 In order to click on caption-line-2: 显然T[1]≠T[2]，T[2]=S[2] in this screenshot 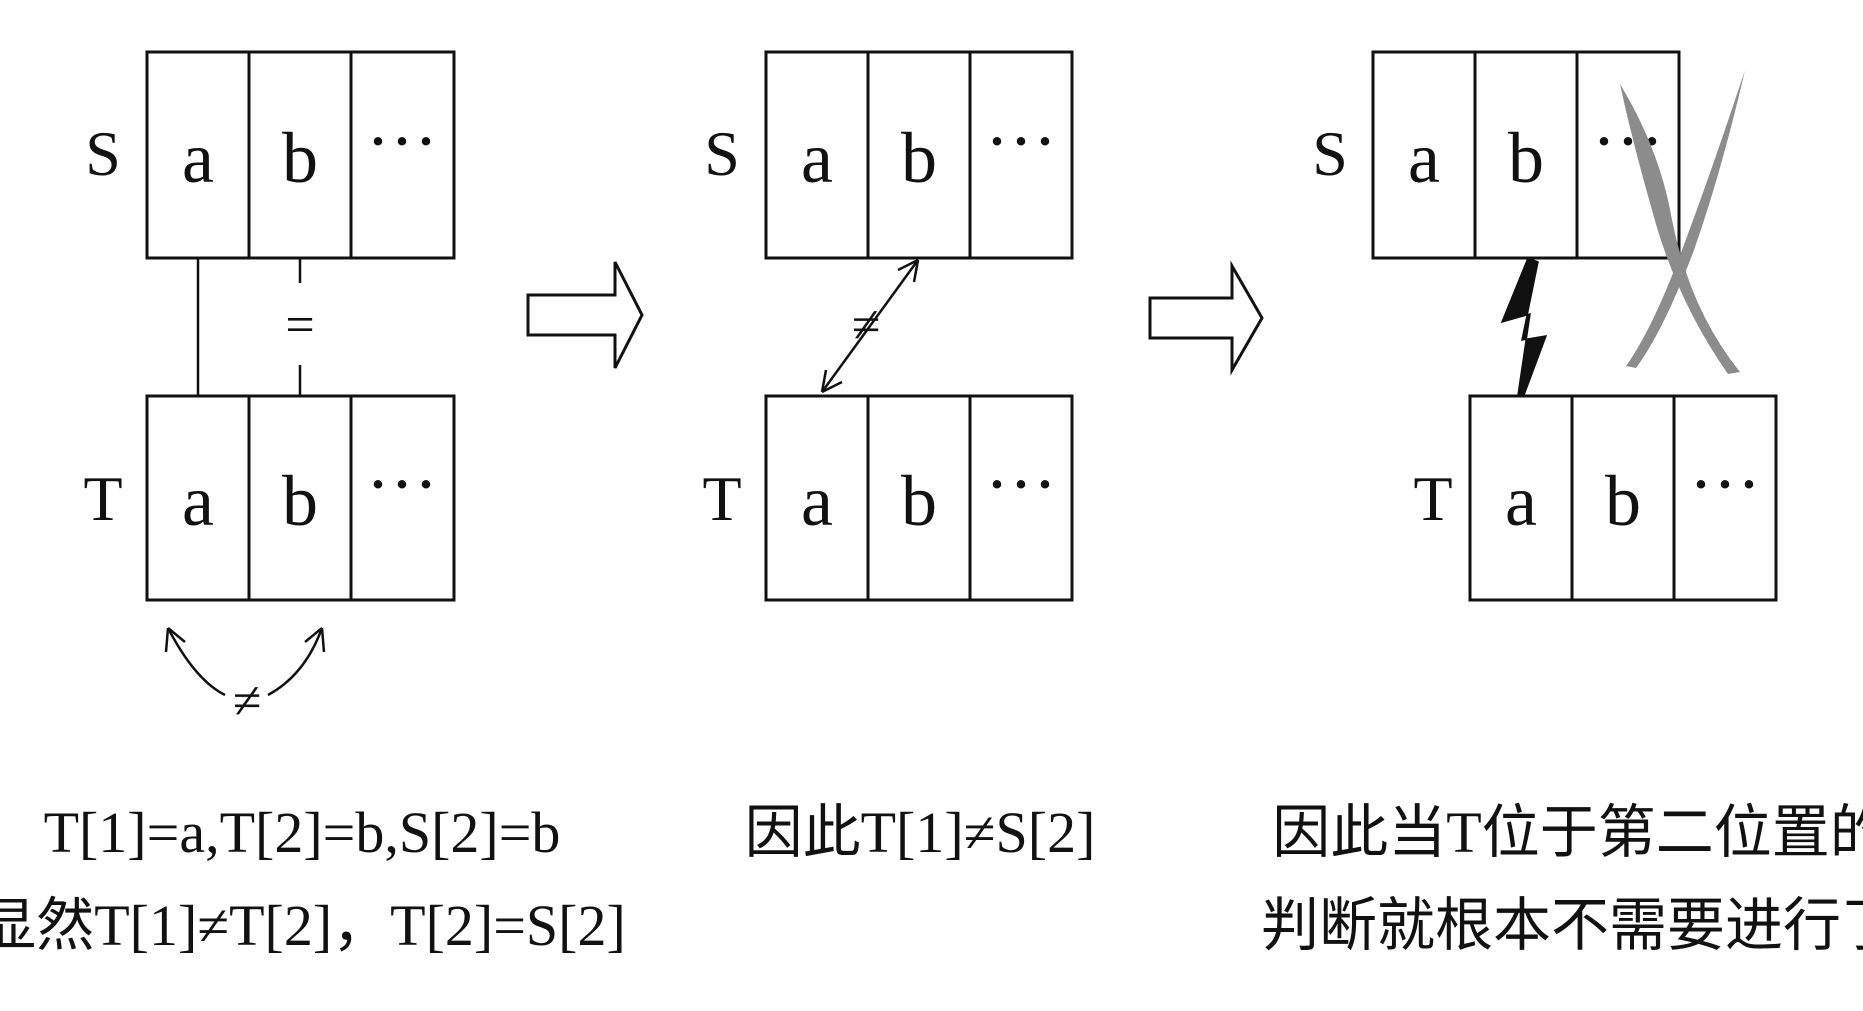, I will do `click(313, 925)`.